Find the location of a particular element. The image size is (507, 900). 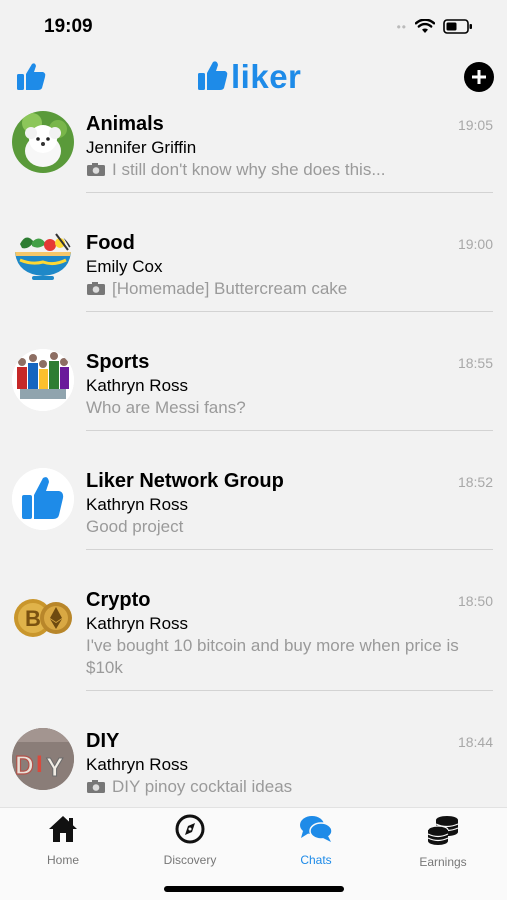

chat-title: Food is located at coordinates (110, 243).